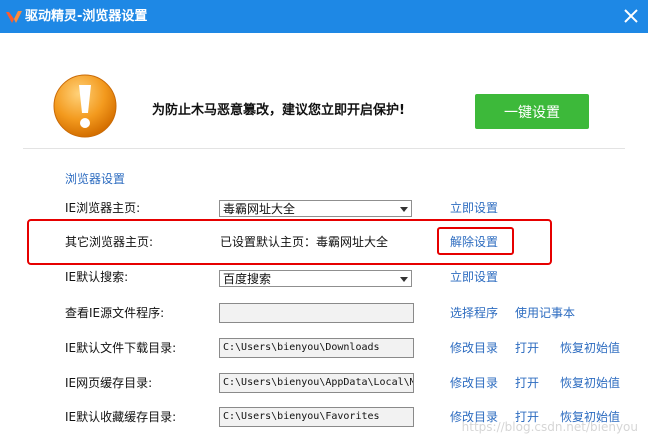  What do you see at coordinates (315, 278) in the screenshot?
I see `ie-search-select: 百度搜索` at bounding box center [315, 278].